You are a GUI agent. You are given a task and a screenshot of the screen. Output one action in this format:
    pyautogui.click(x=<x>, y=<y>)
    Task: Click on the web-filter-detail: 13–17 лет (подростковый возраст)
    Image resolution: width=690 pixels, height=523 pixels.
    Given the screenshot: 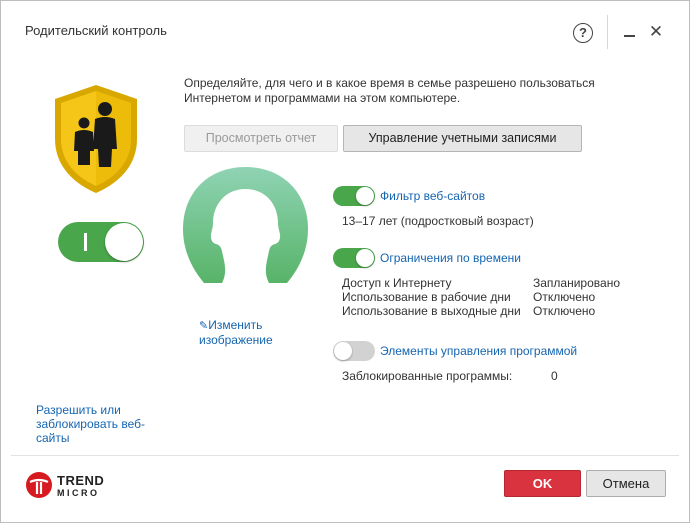 What is the action you would take?
    pyautogui.click(x=438, y=221)
    